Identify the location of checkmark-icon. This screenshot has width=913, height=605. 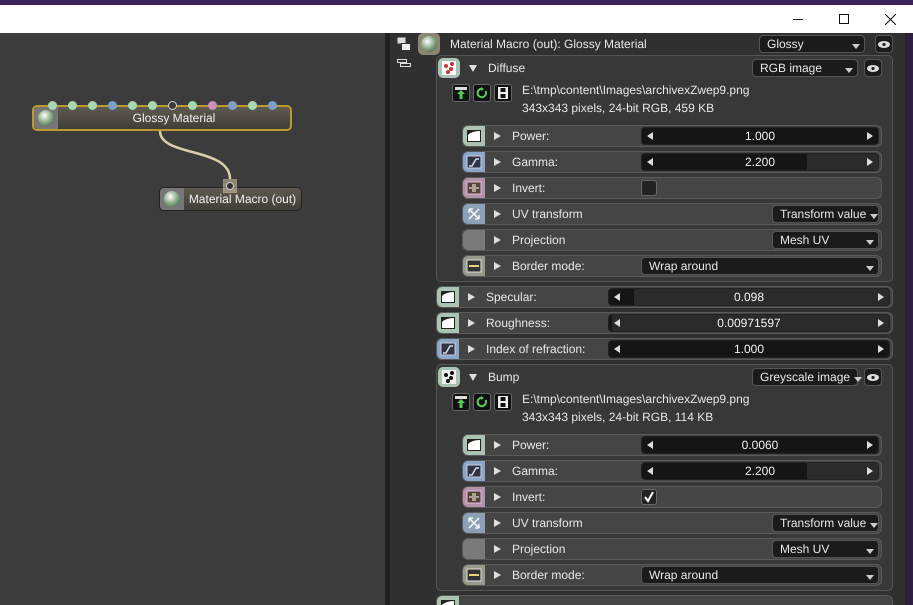
(649, 497).